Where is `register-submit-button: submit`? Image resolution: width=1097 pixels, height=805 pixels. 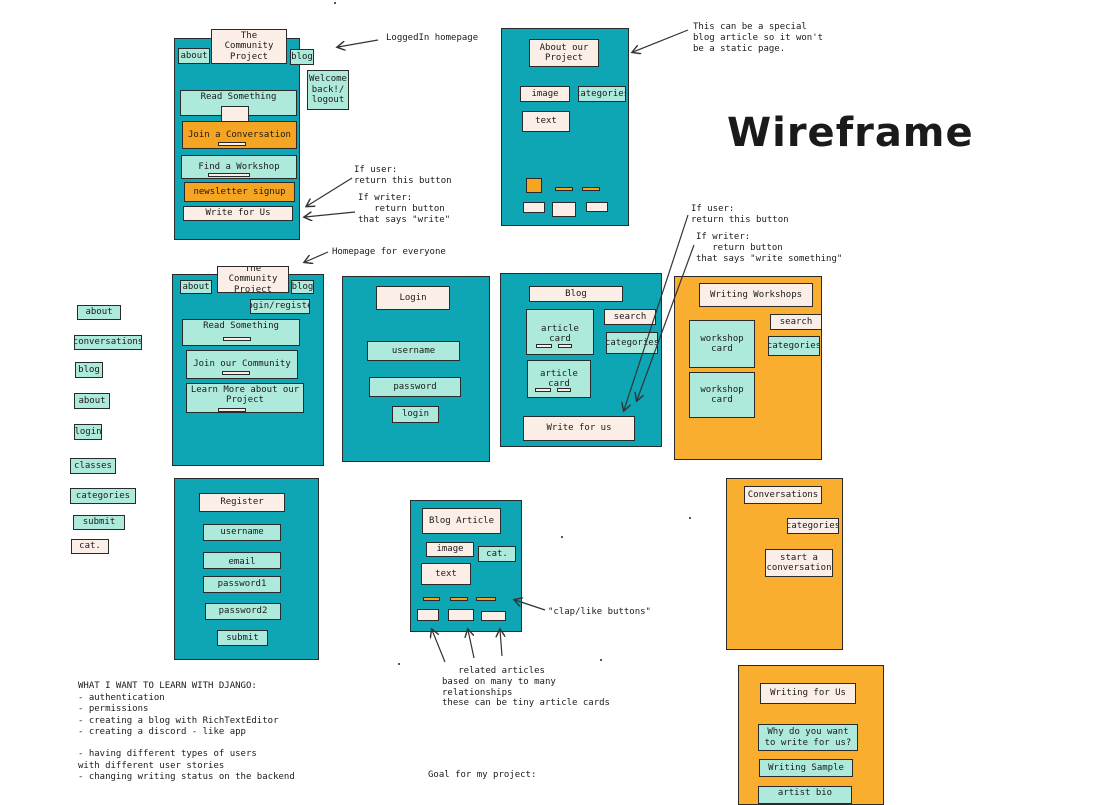 register-submit-button: submit is located at coordinates (242, 638).